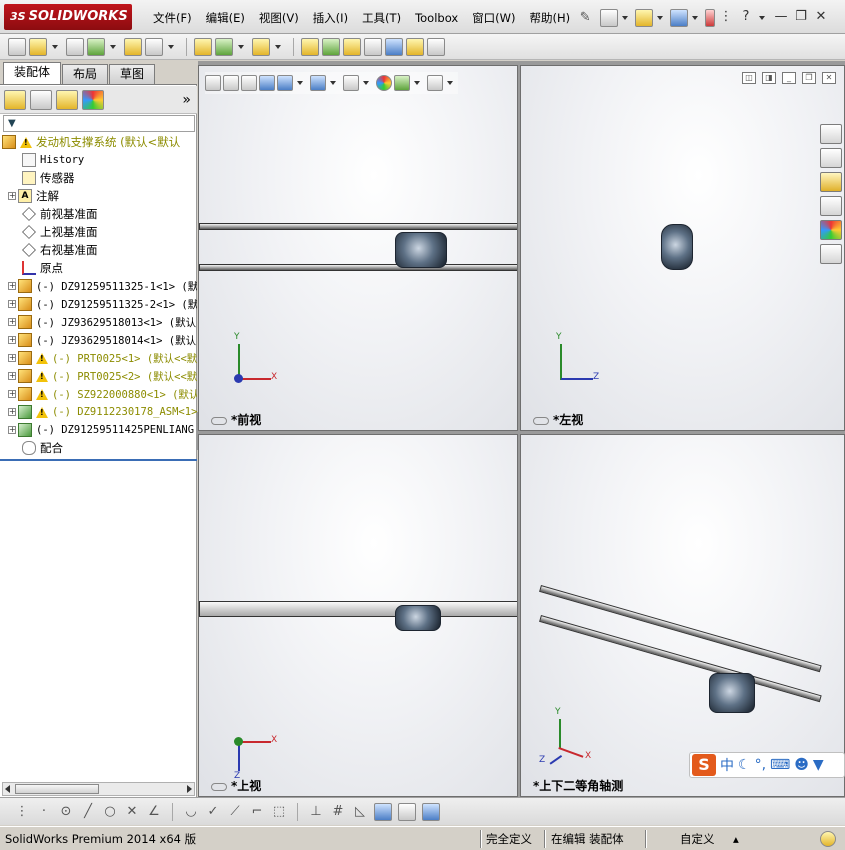  What do you see at coordinates (831, 230) in the screenshot?
I see `appearances-icon` at bounding box center [831, 230].